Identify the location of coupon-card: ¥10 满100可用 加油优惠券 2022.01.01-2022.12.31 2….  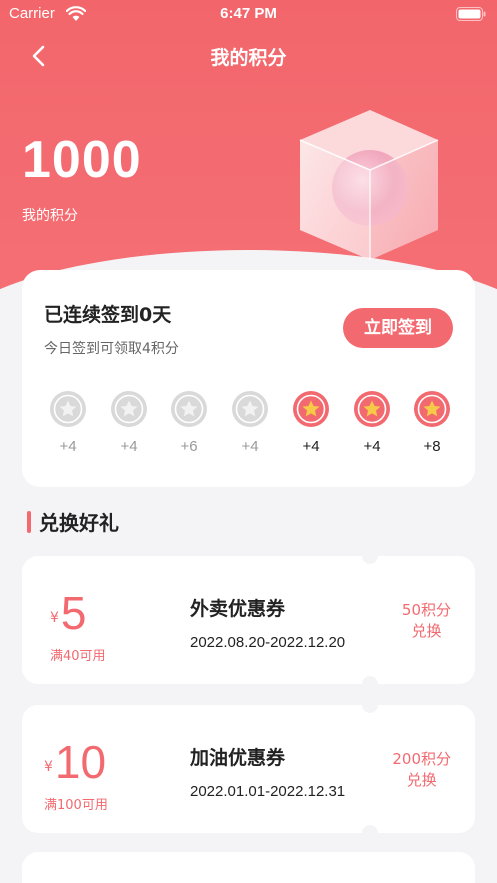
(248, 769).